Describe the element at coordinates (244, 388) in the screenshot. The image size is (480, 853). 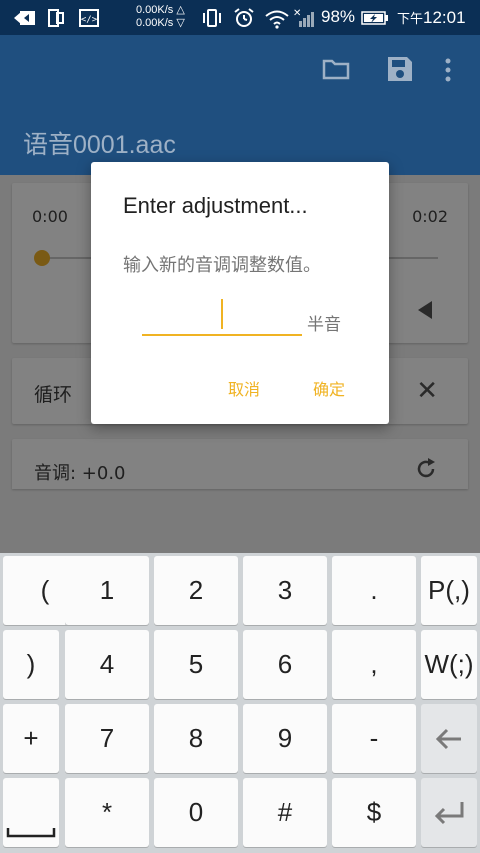
I see `cancel-button: 取消` at that location.